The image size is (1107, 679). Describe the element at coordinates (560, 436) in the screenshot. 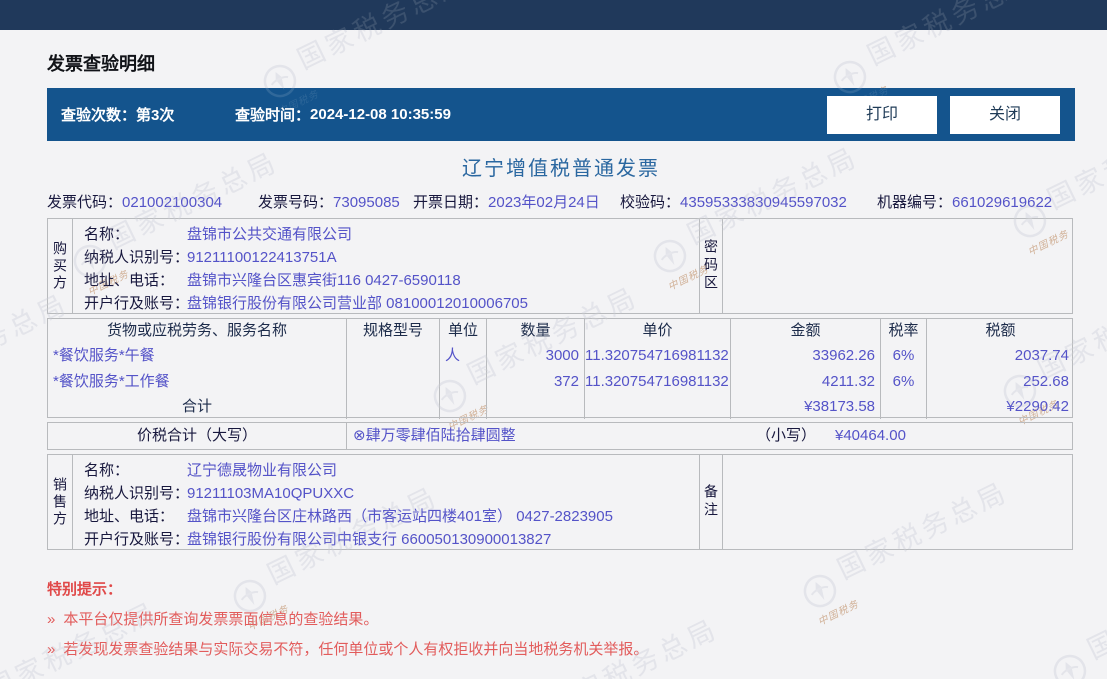

I see `grand-total-row: 价税合计（大写） ⊗肆万零肆佰陆拾肆圆整 （小写） ¥40464.00` at that location.